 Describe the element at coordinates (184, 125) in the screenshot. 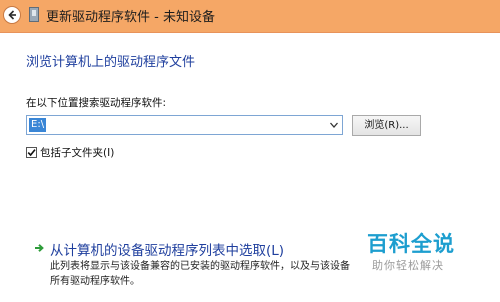

I see `path-combobox: E:\` at that location.